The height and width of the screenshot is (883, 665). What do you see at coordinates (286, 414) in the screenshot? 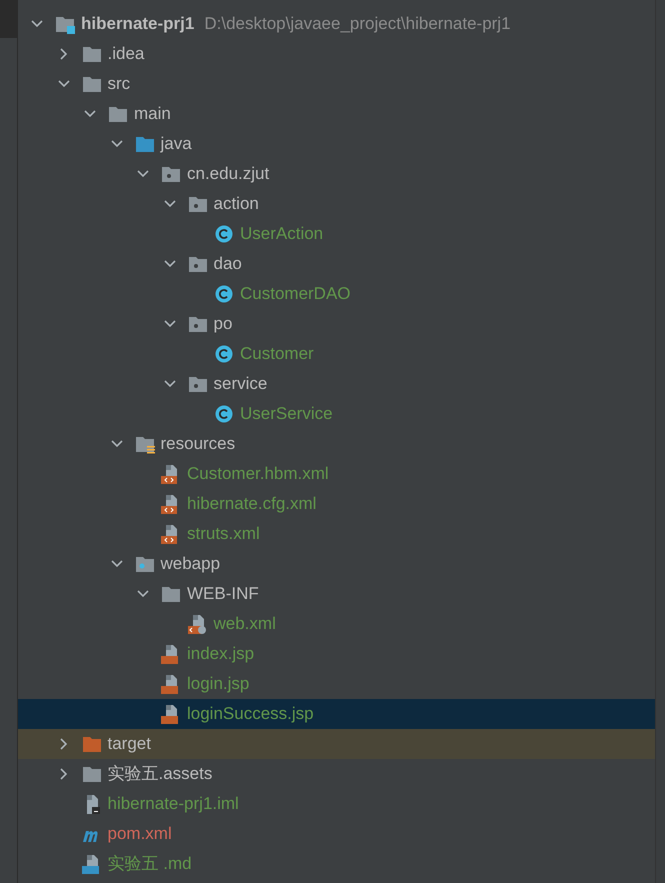
I see `item-name: UserService` at bounding box center [286, 414].